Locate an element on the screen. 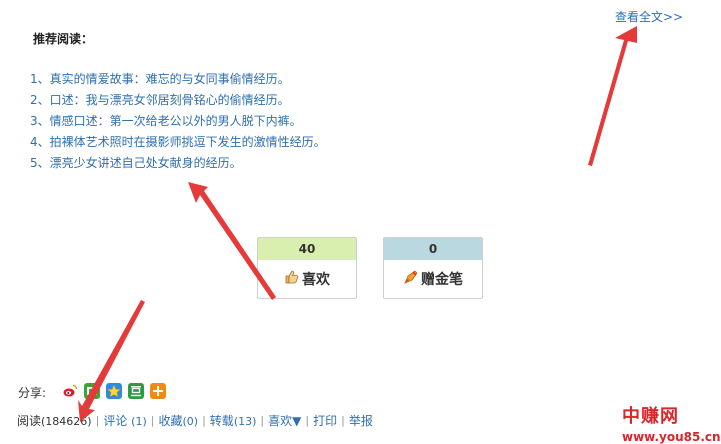 This screenshot has height=444, width=721. site-watermark: 中赚网 www.you85.cn is located at coordinates (671, 423).